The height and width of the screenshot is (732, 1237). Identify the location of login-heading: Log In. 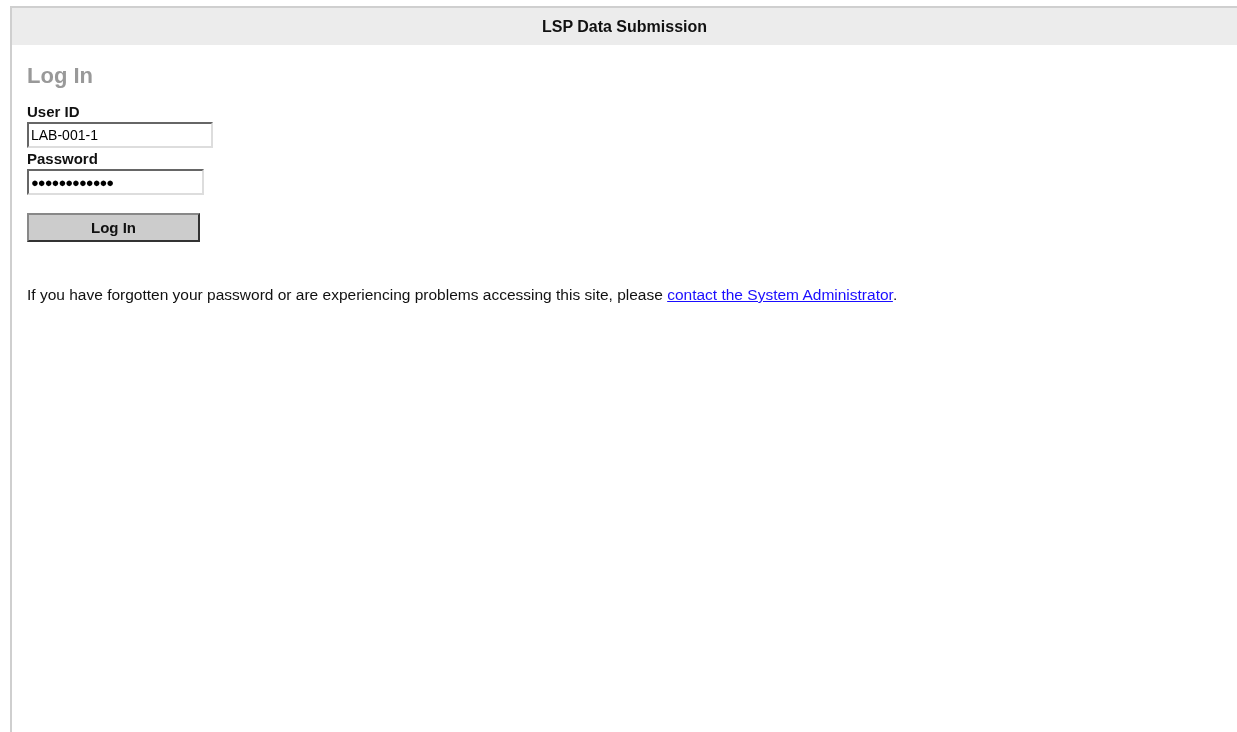
(60, 76).